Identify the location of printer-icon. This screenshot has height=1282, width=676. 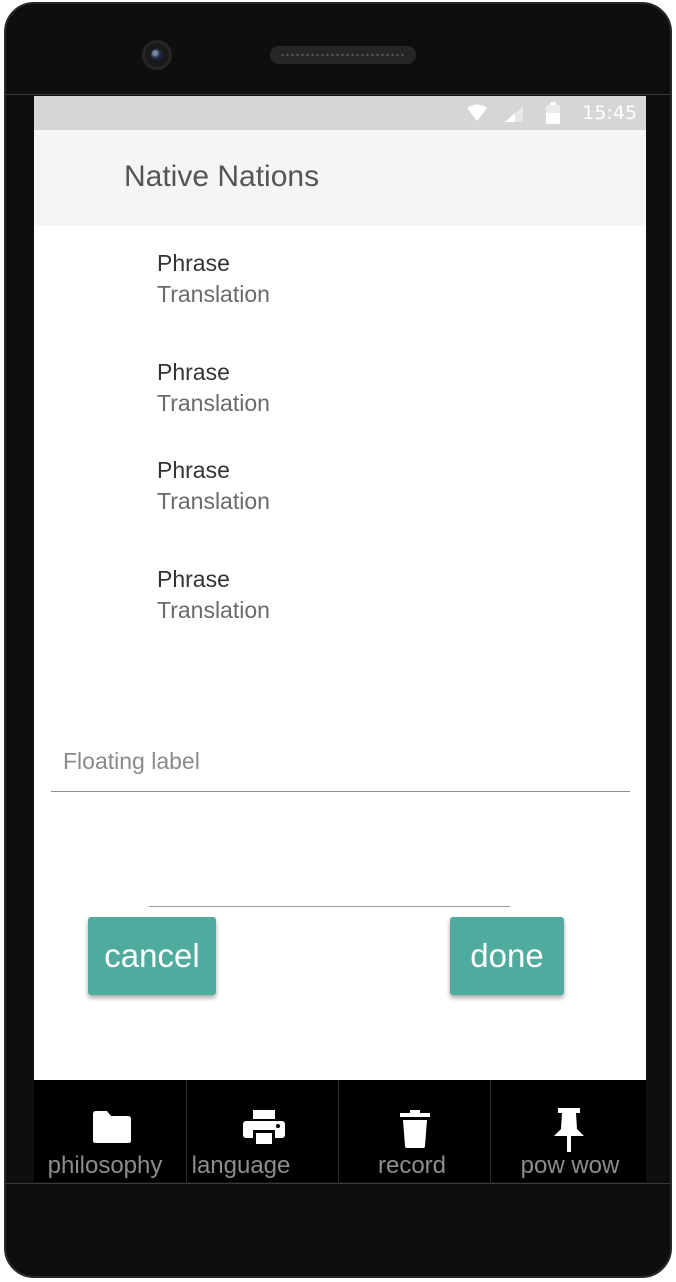
(264, 1128).